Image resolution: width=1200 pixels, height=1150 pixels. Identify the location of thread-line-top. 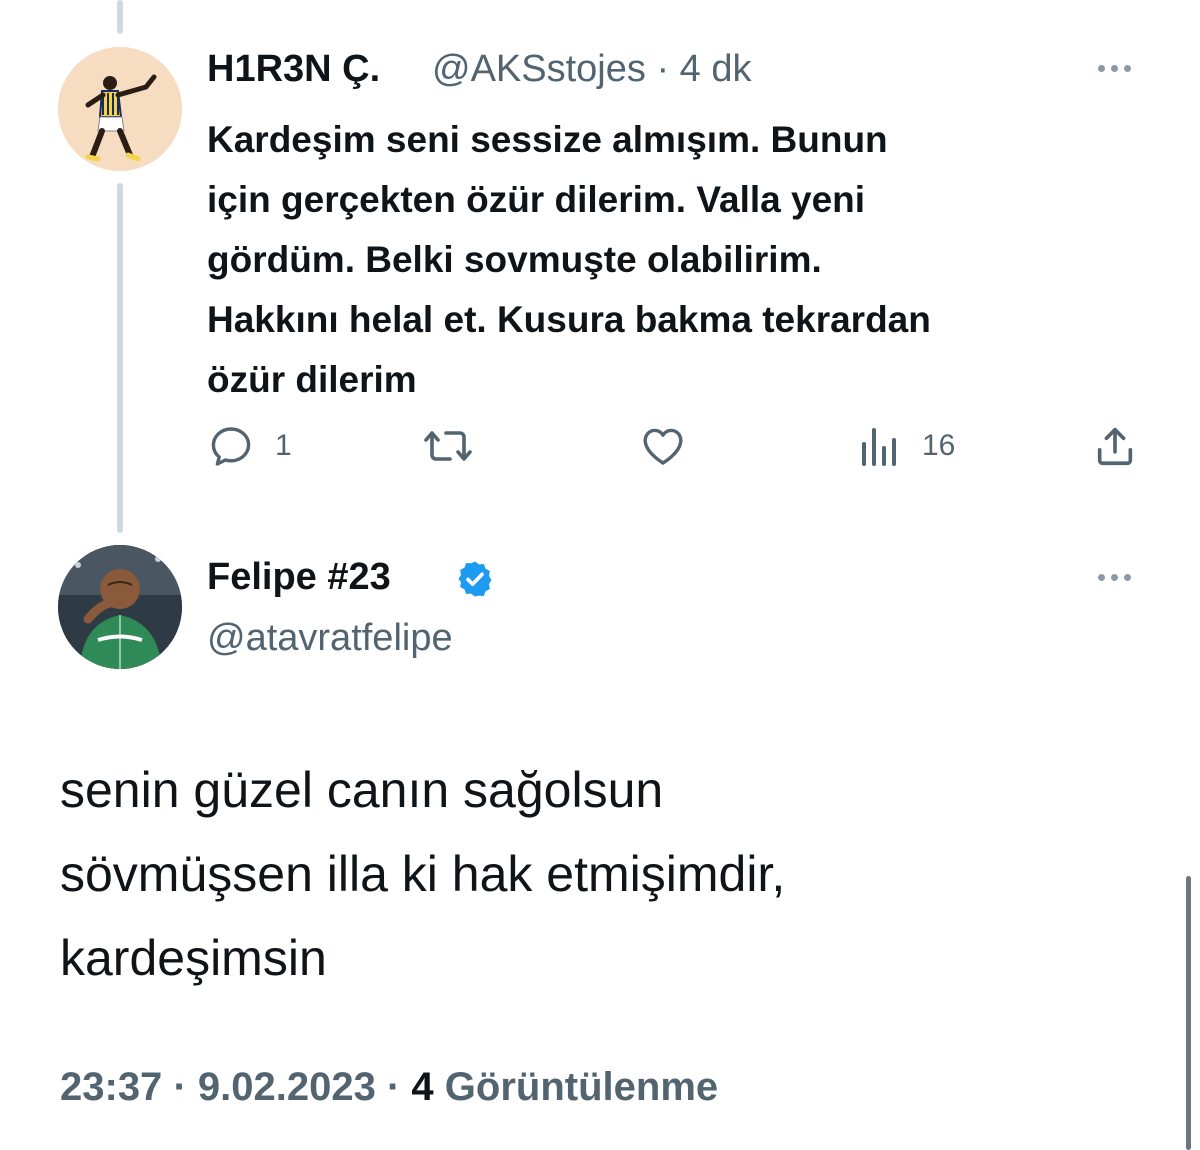
(120, 17).